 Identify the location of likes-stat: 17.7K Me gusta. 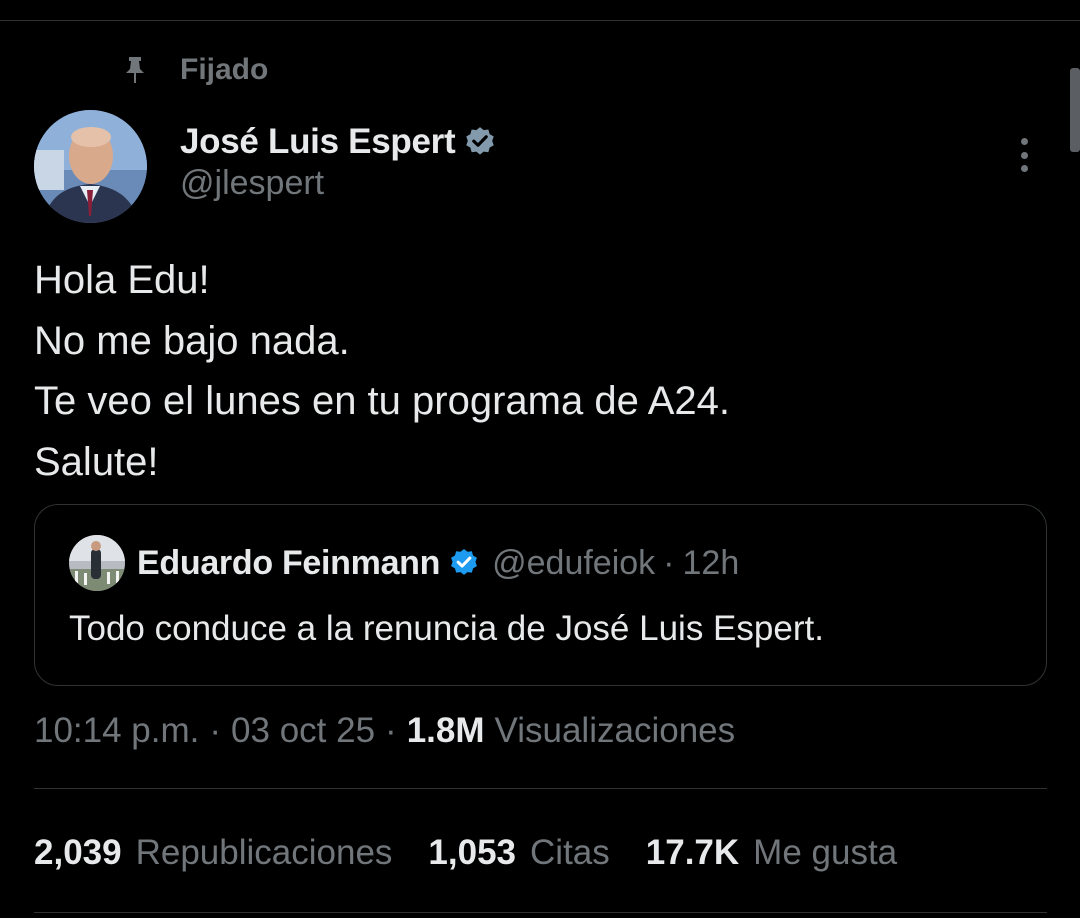
(771, 853).